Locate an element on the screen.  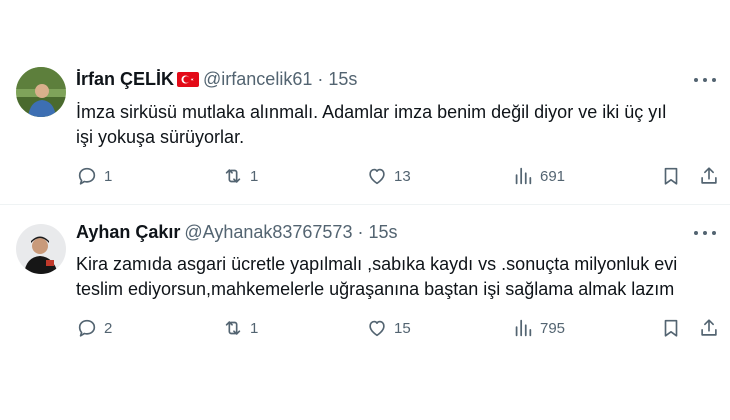
like-button: 15 is located at coordinates (388, 328).